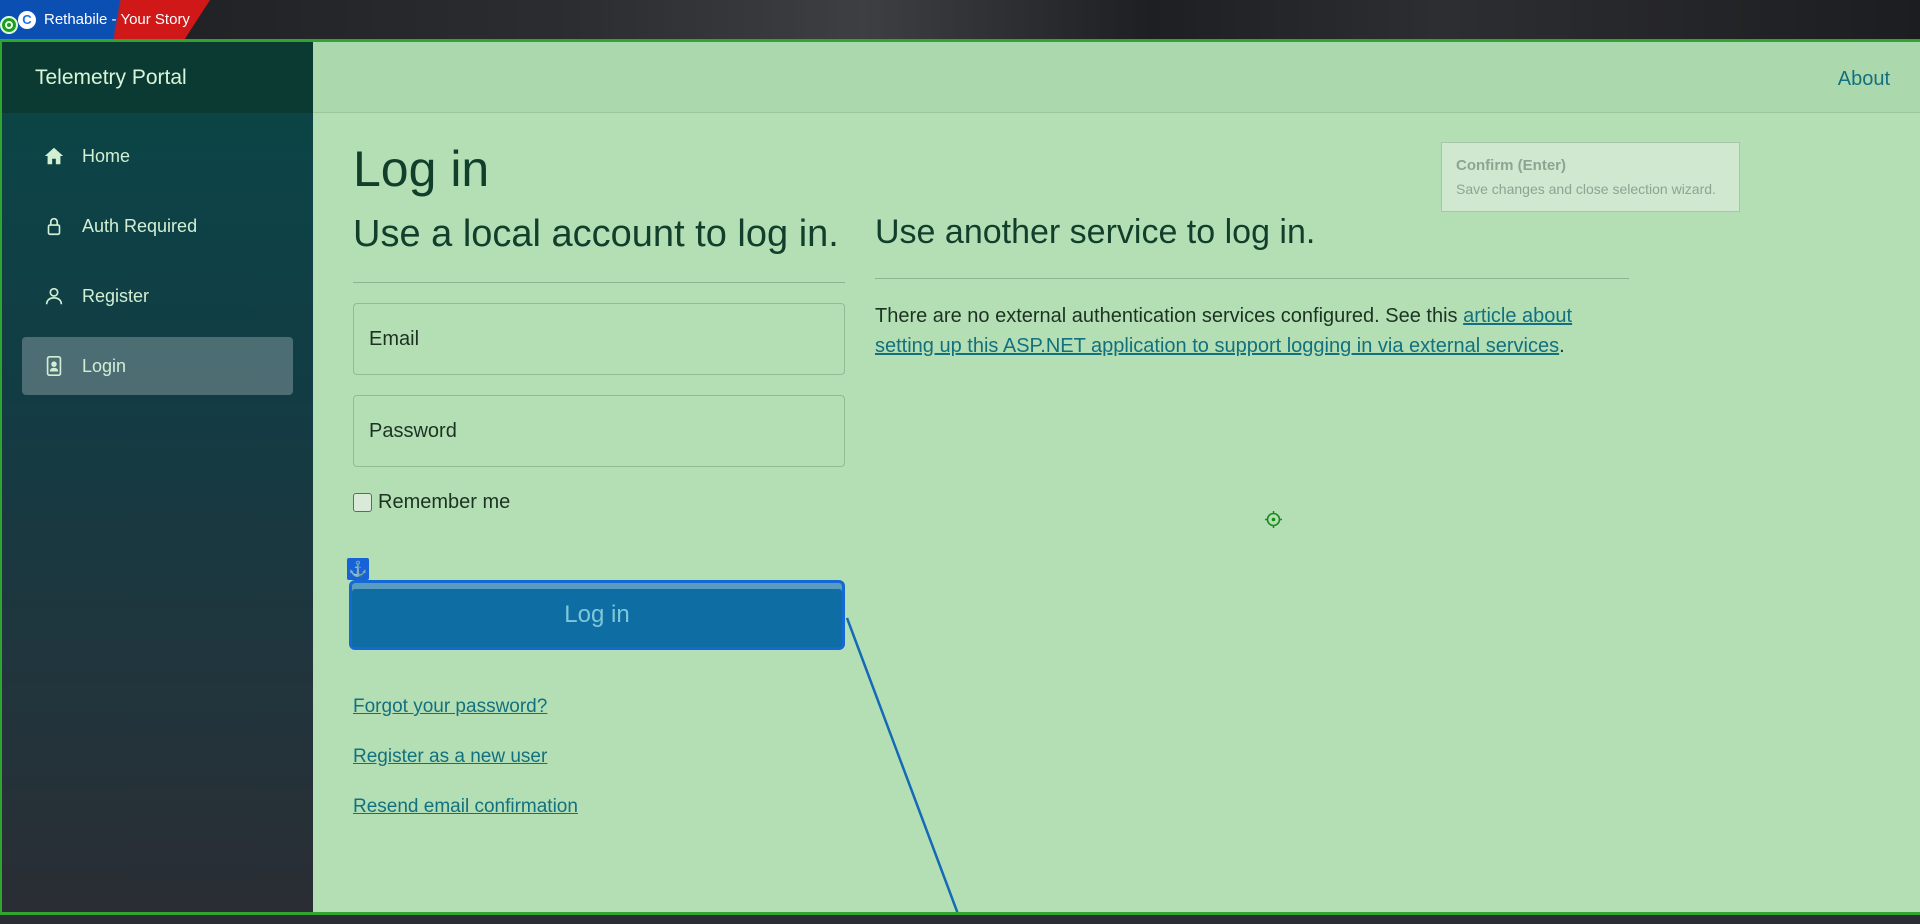  Describe the element at coordinates (54, 366) in the screenshot. I see `badge-icon` at that location.